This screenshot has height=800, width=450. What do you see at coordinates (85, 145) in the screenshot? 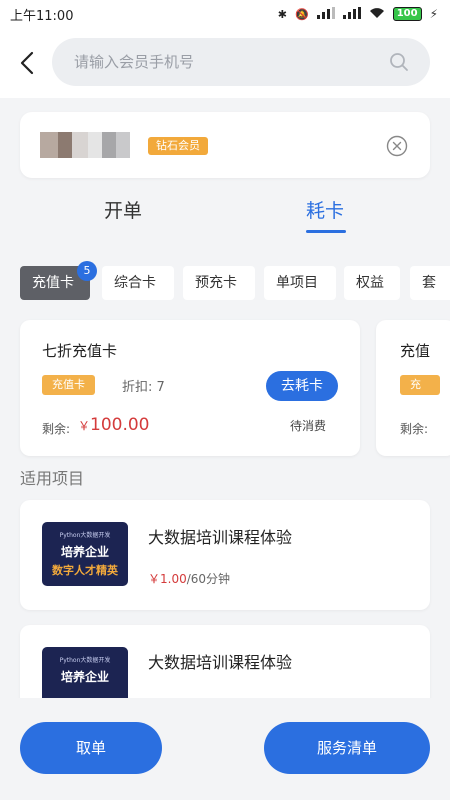
I see `member-avatar-blurred` at bounding box center [85, 145].